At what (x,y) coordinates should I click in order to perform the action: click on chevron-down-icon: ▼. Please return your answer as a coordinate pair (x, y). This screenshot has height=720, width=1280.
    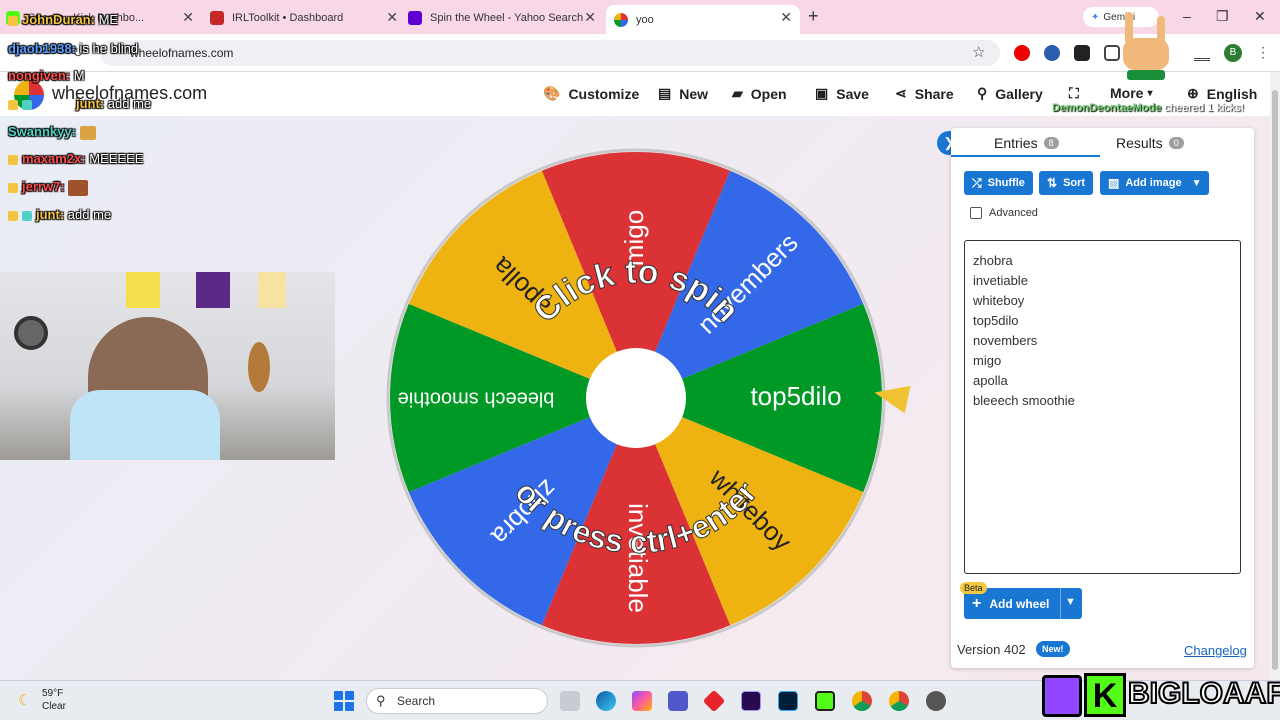
    Looking at the image, I should click on (1196, 183).